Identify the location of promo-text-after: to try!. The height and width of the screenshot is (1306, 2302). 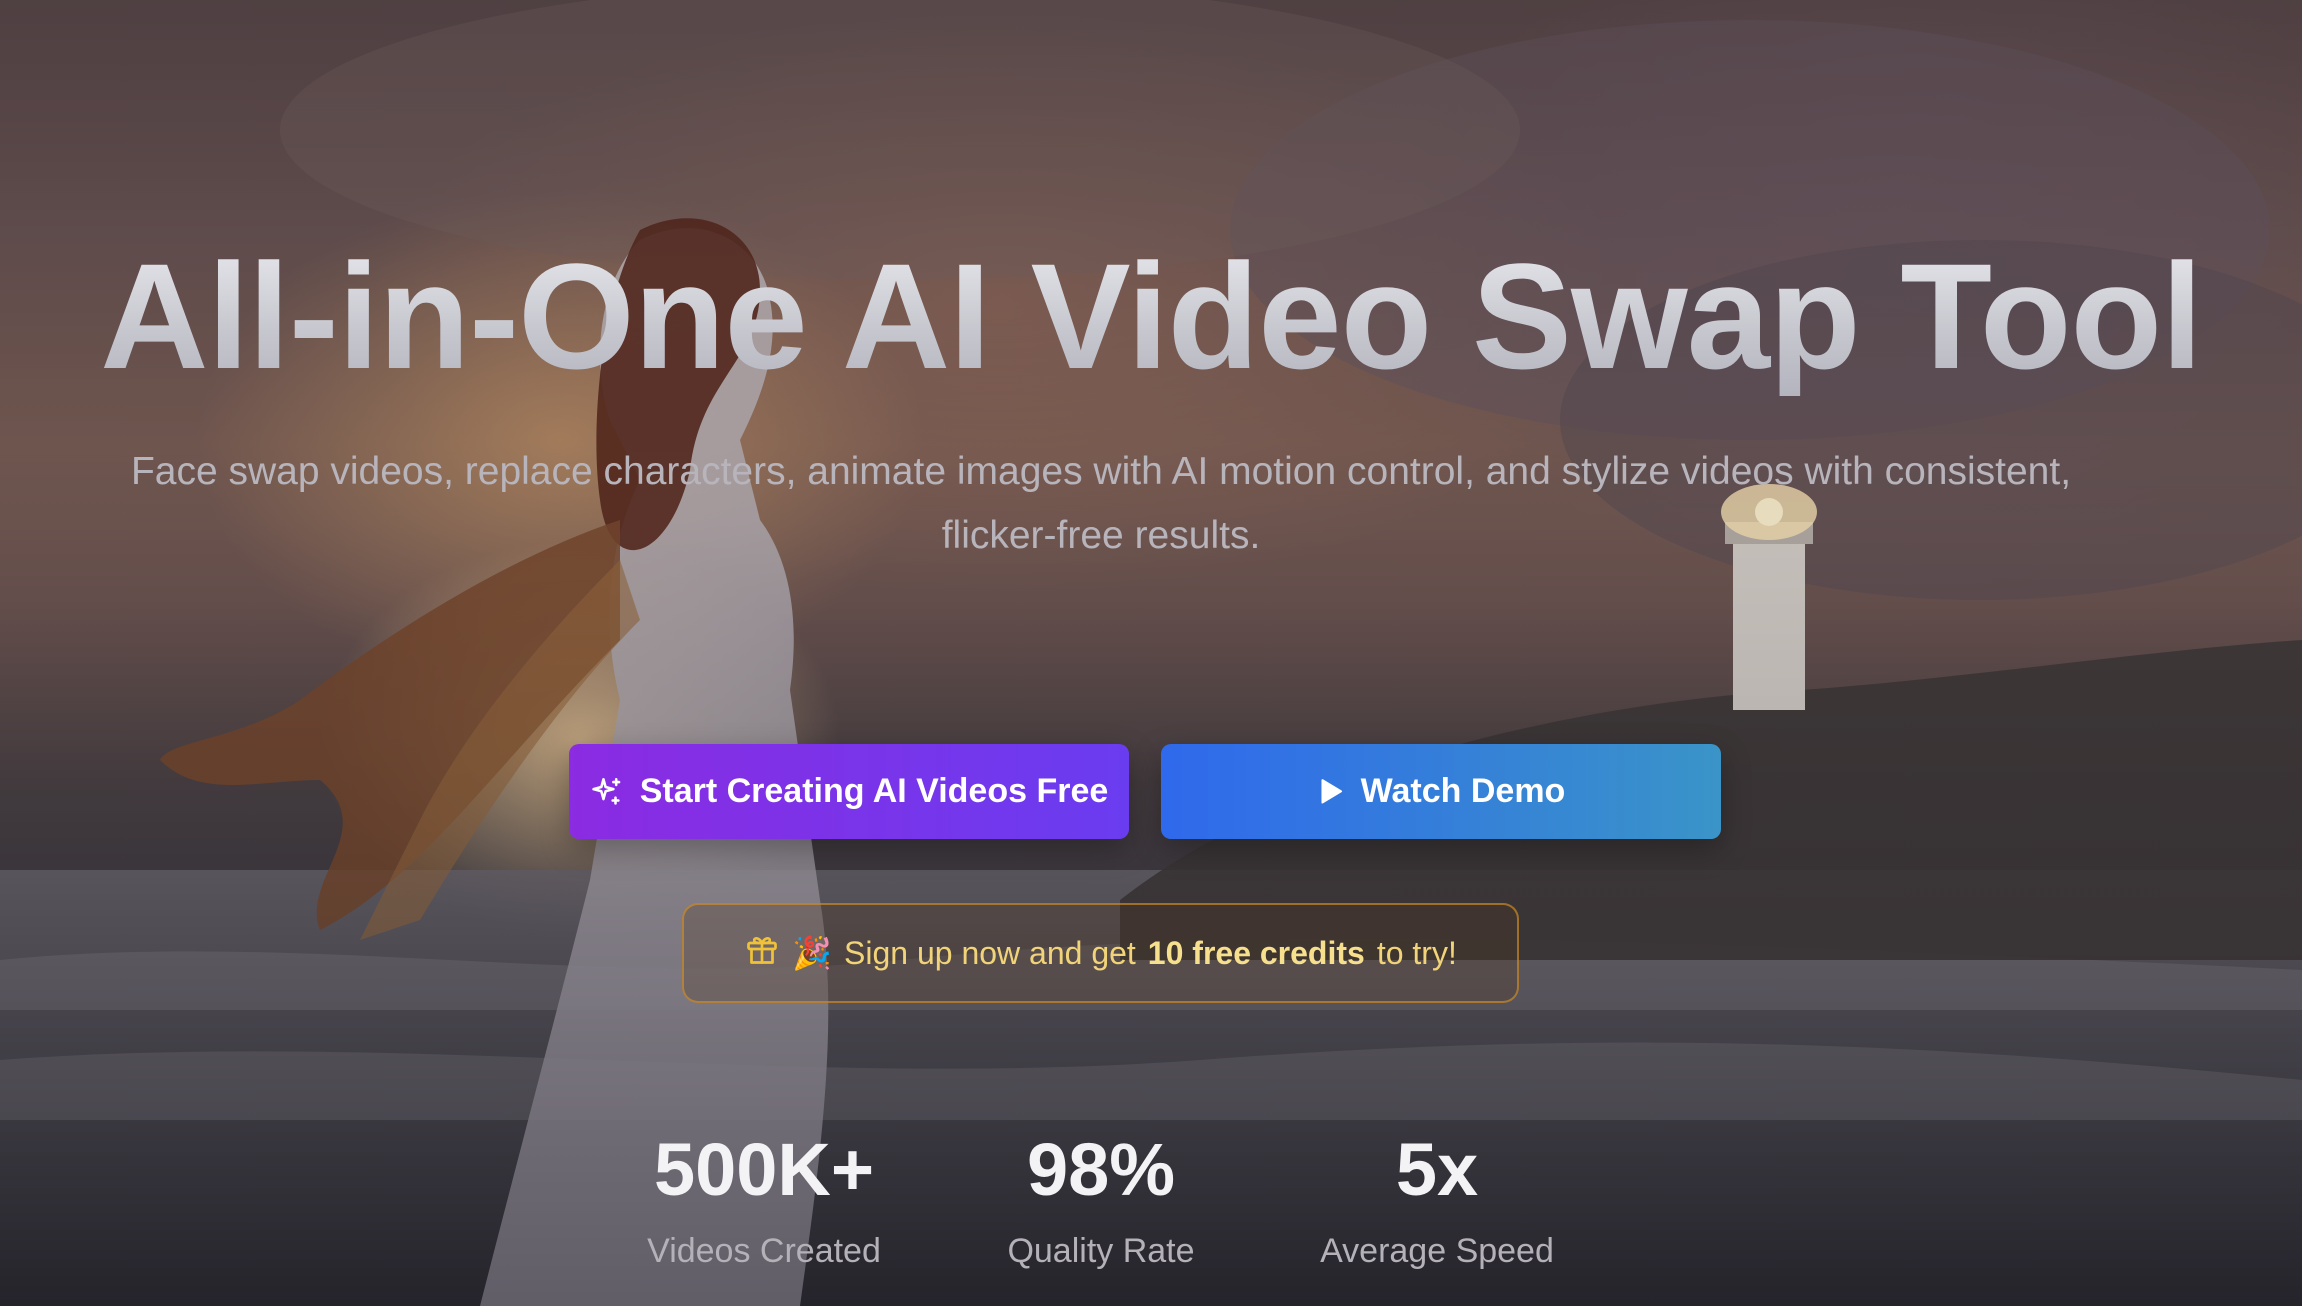
(1416, 952).